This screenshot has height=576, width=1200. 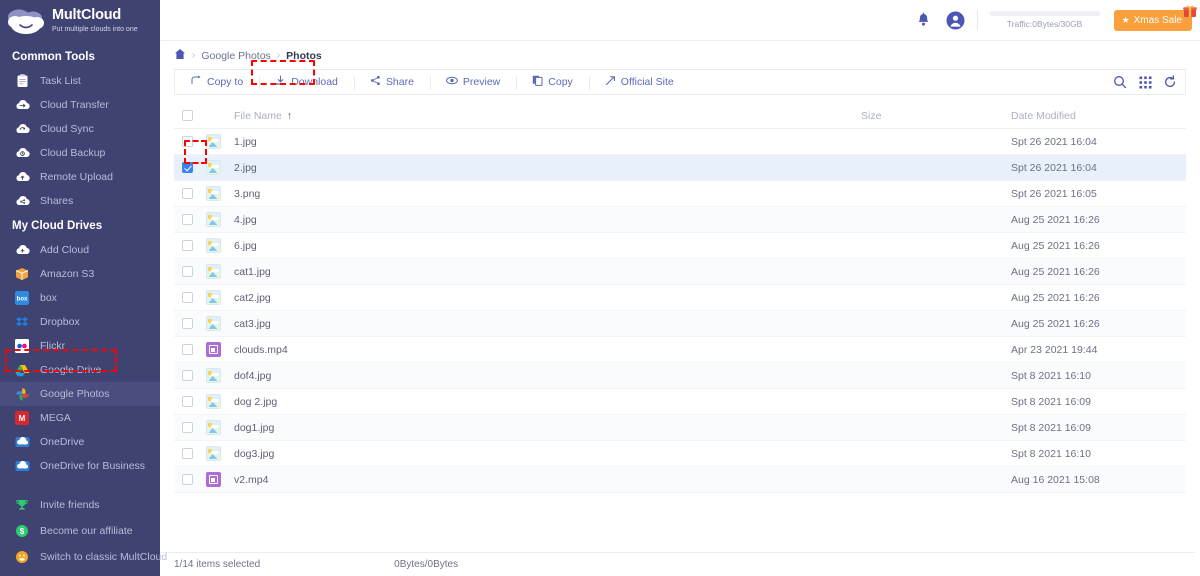 I want to click on sidebar-item-cloud-sync: Cloud Sync, so click(x=80, y=129).